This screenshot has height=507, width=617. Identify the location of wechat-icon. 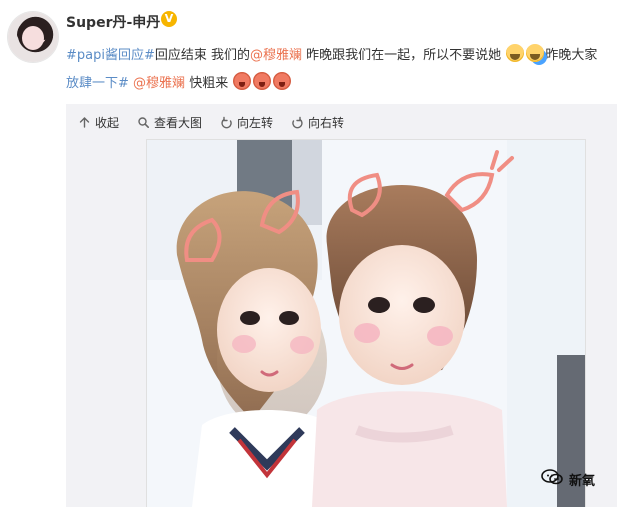
(552, 479).